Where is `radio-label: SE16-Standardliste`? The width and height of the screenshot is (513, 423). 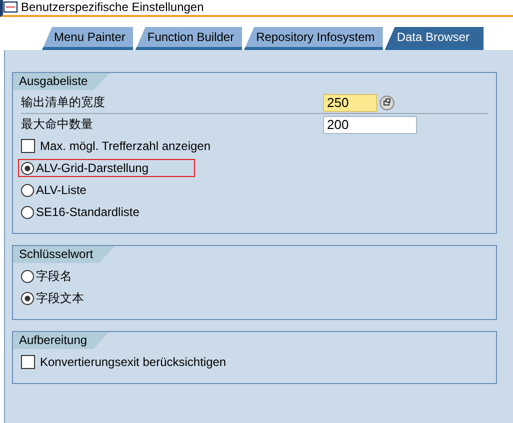 radio-label: SE16-Standardliste is located at coordinates (88, 212).